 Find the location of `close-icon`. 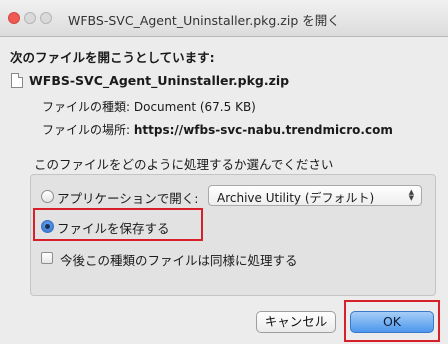

close-icon is located at coordinates (14, 18).